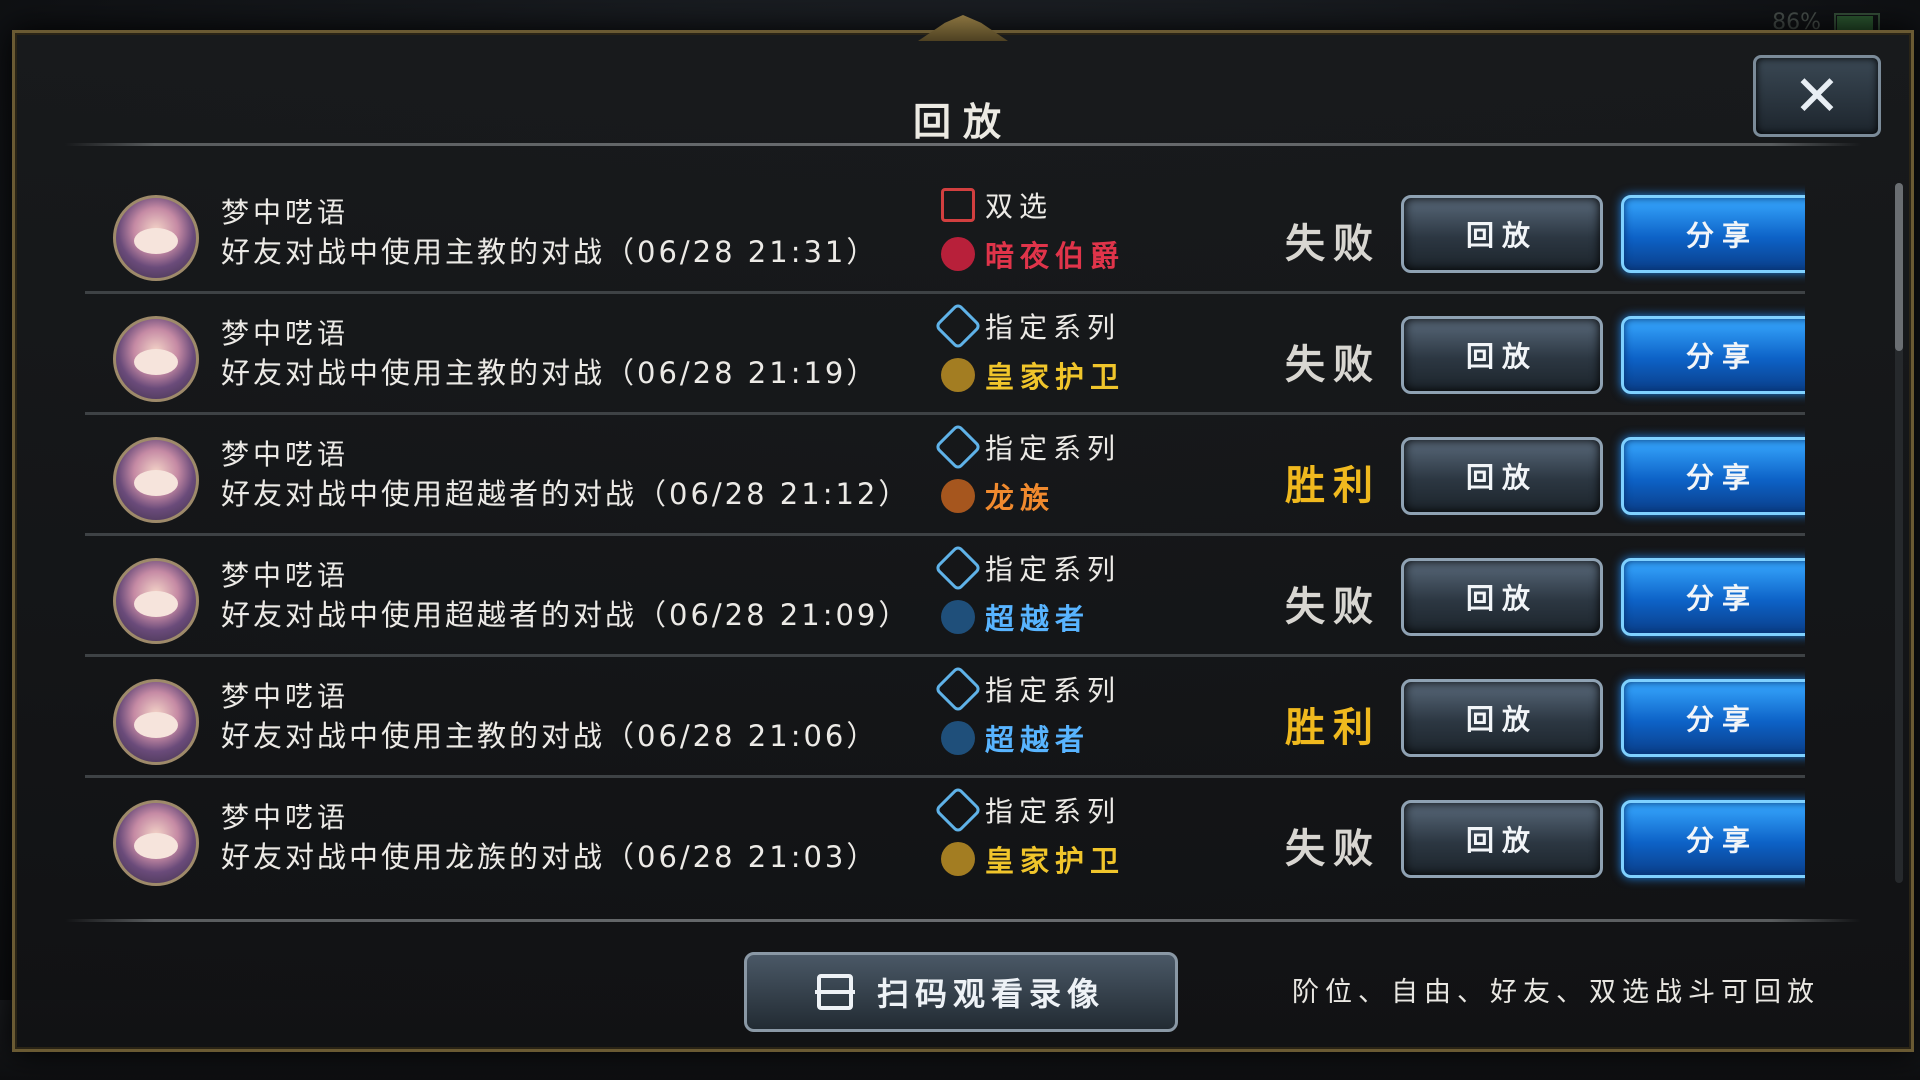  What do you see at coordinates (566, 615) in the screenshot?
I see `battle-description: 好友对战中使用超越者的对战（06/28 21:09）` at bounding box center [566, 615].